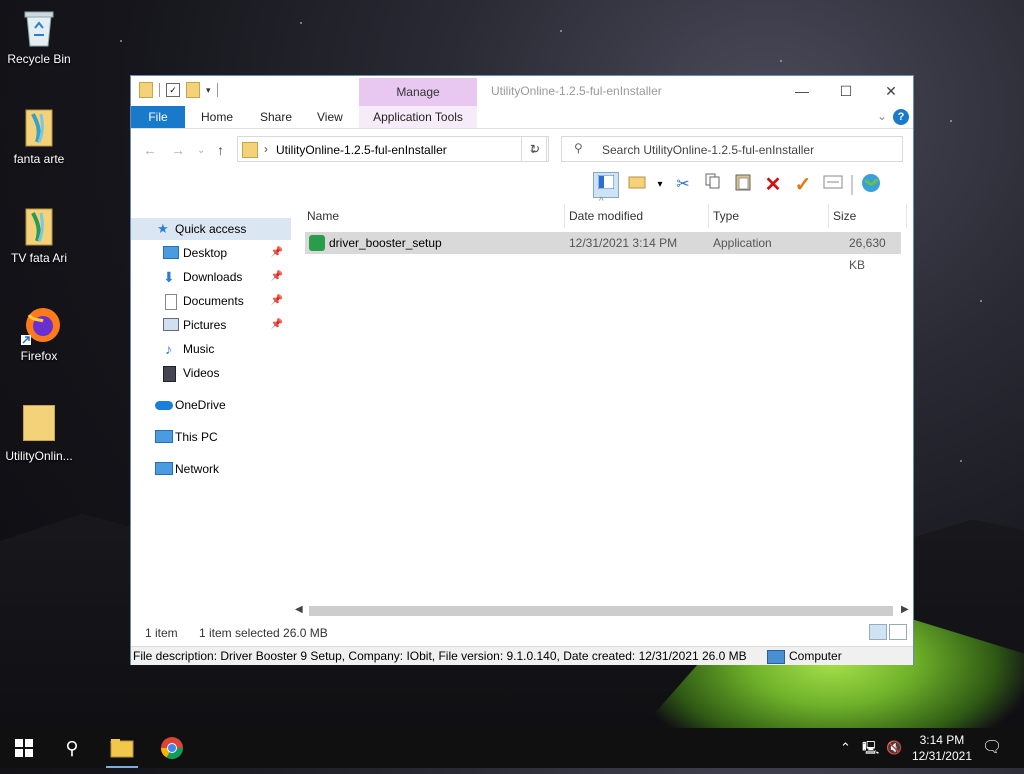 This screenshot has width=1024, height=774. Describe the element at coordinates (891, 91) in the screenshot. I see `close-button: ✕` at that location.